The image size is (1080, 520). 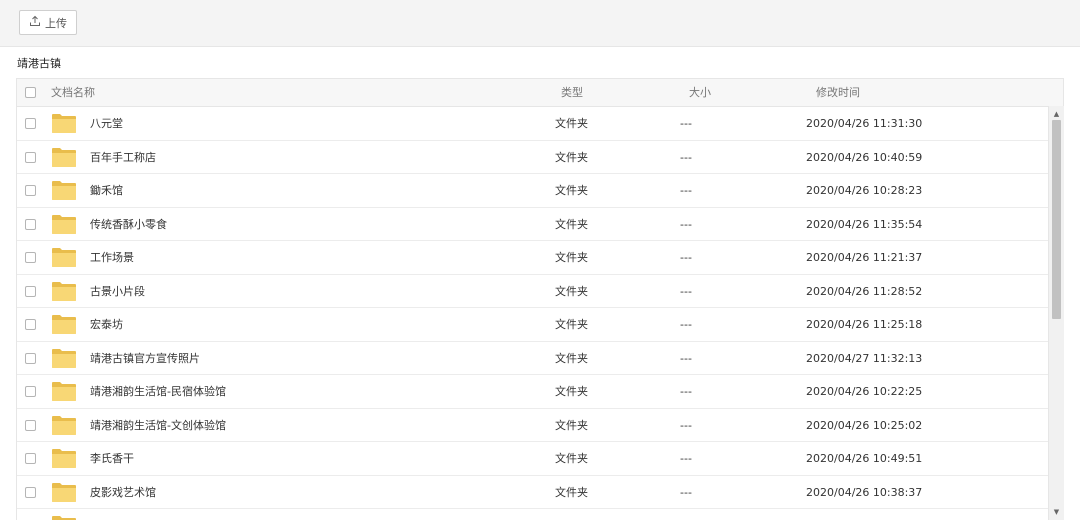 I want to click on scroll-down-arrow-icon: ▼, so click(x=1056, y=512).